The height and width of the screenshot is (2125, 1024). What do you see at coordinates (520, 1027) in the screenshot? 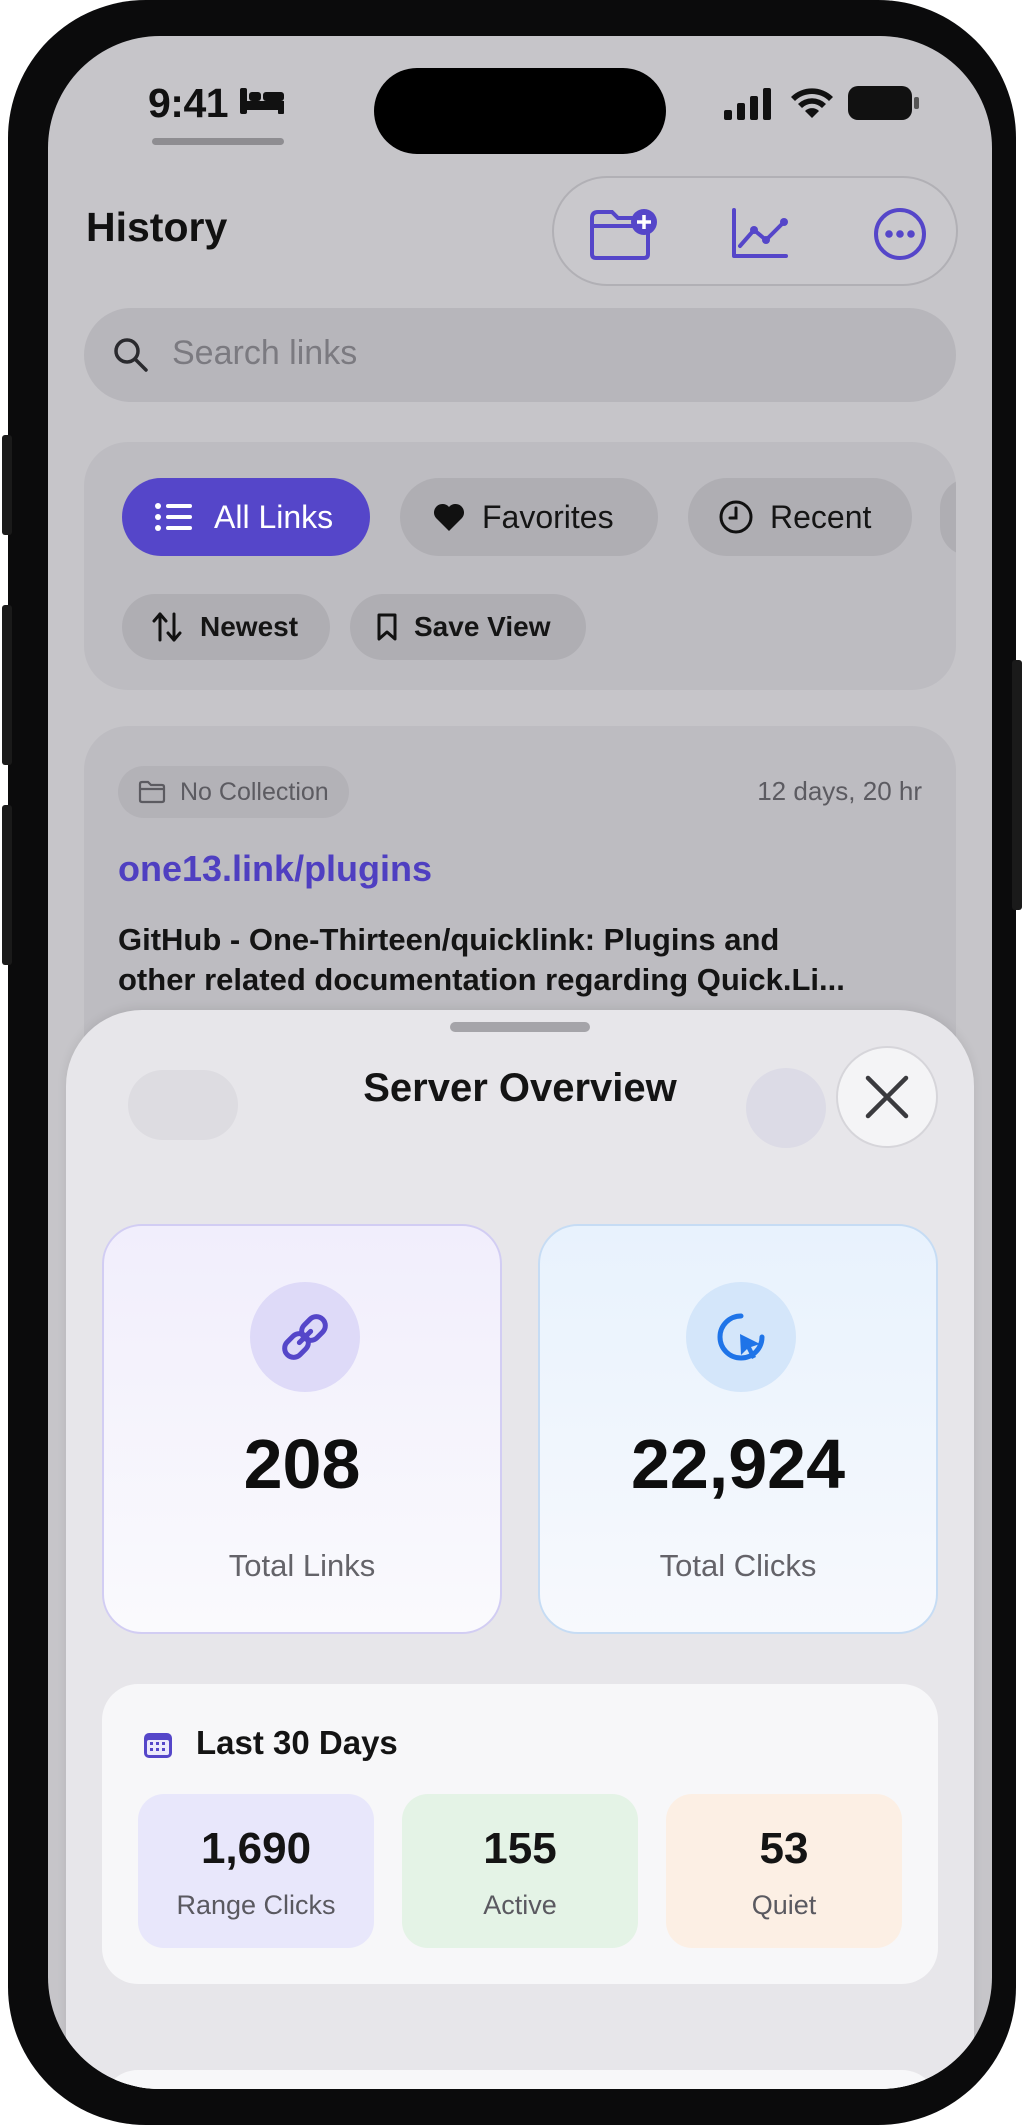
I see `sheet-grabber` at bounding box center [520, 1027].